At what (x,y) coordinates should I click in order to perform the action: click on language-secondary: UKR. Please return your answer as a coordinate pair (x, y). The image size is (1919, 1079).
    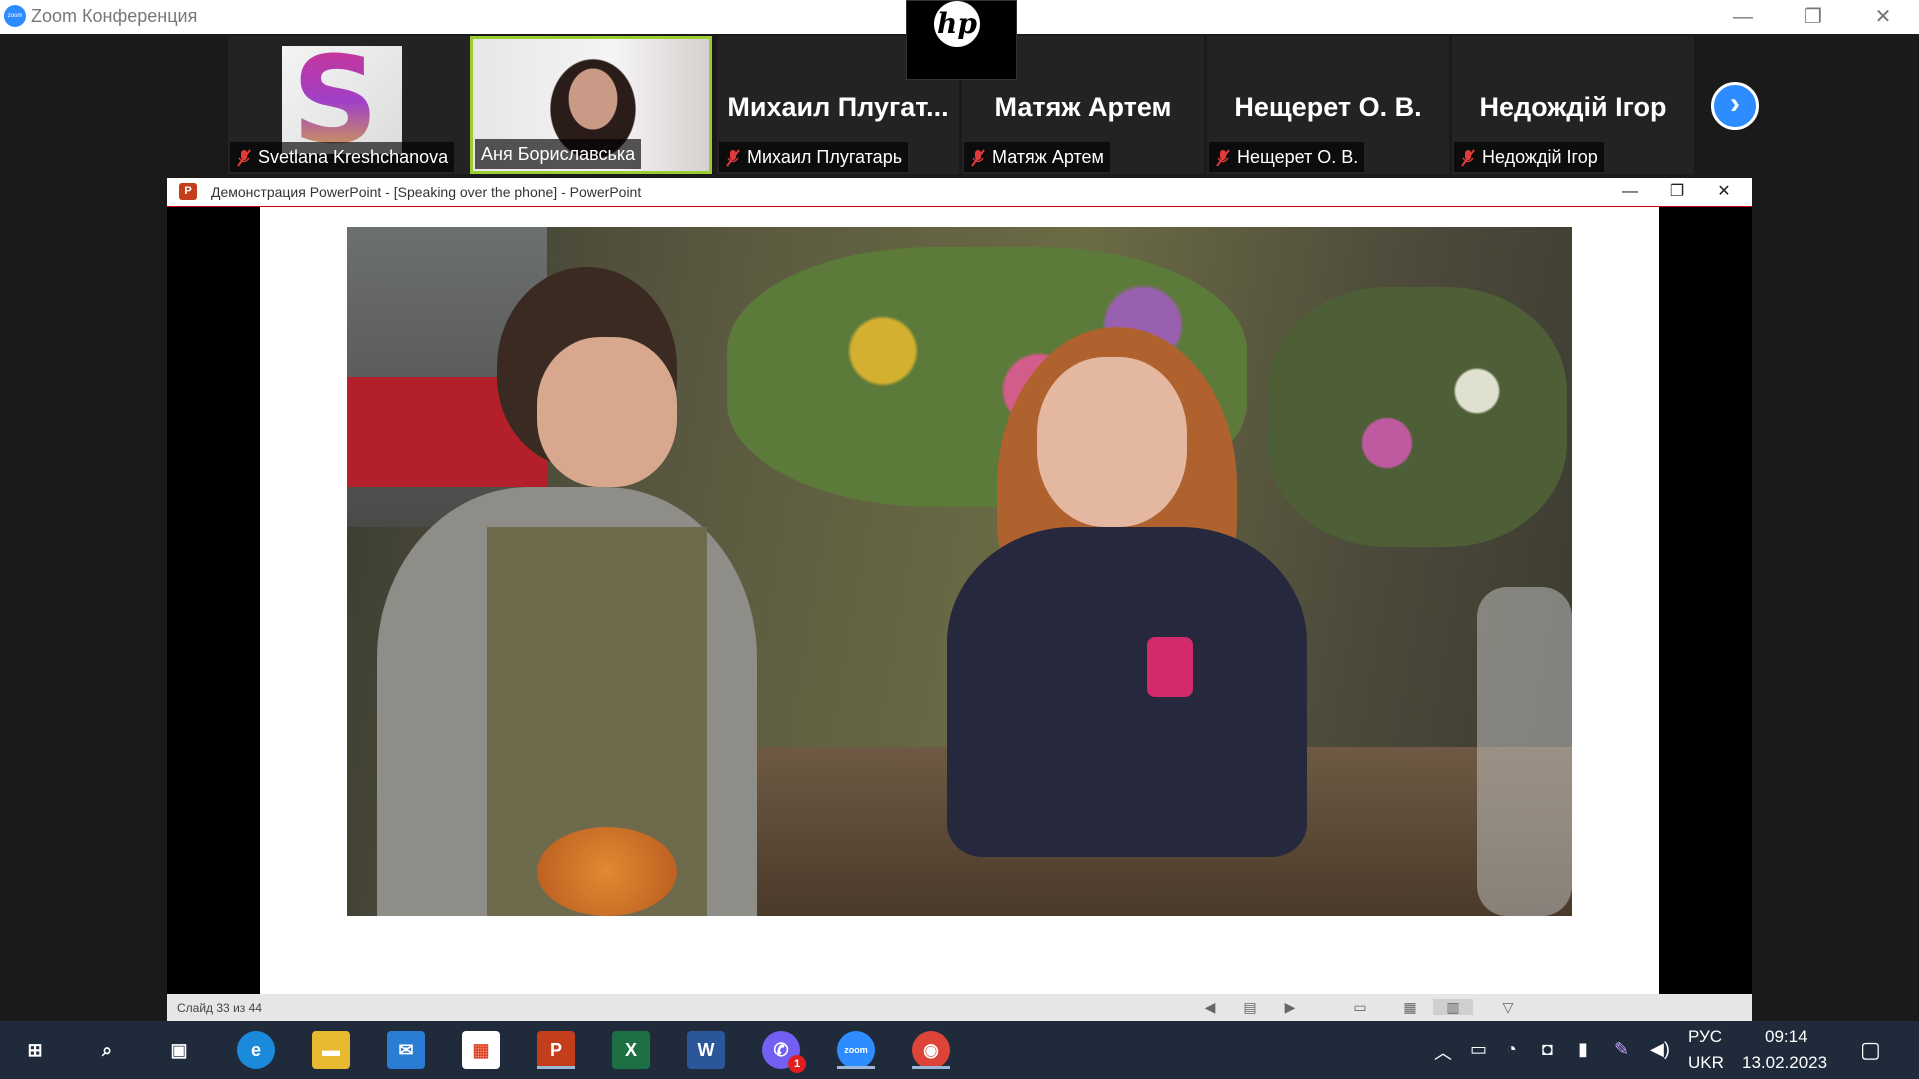
    Looking at the image, I should click on (1706, 1063).